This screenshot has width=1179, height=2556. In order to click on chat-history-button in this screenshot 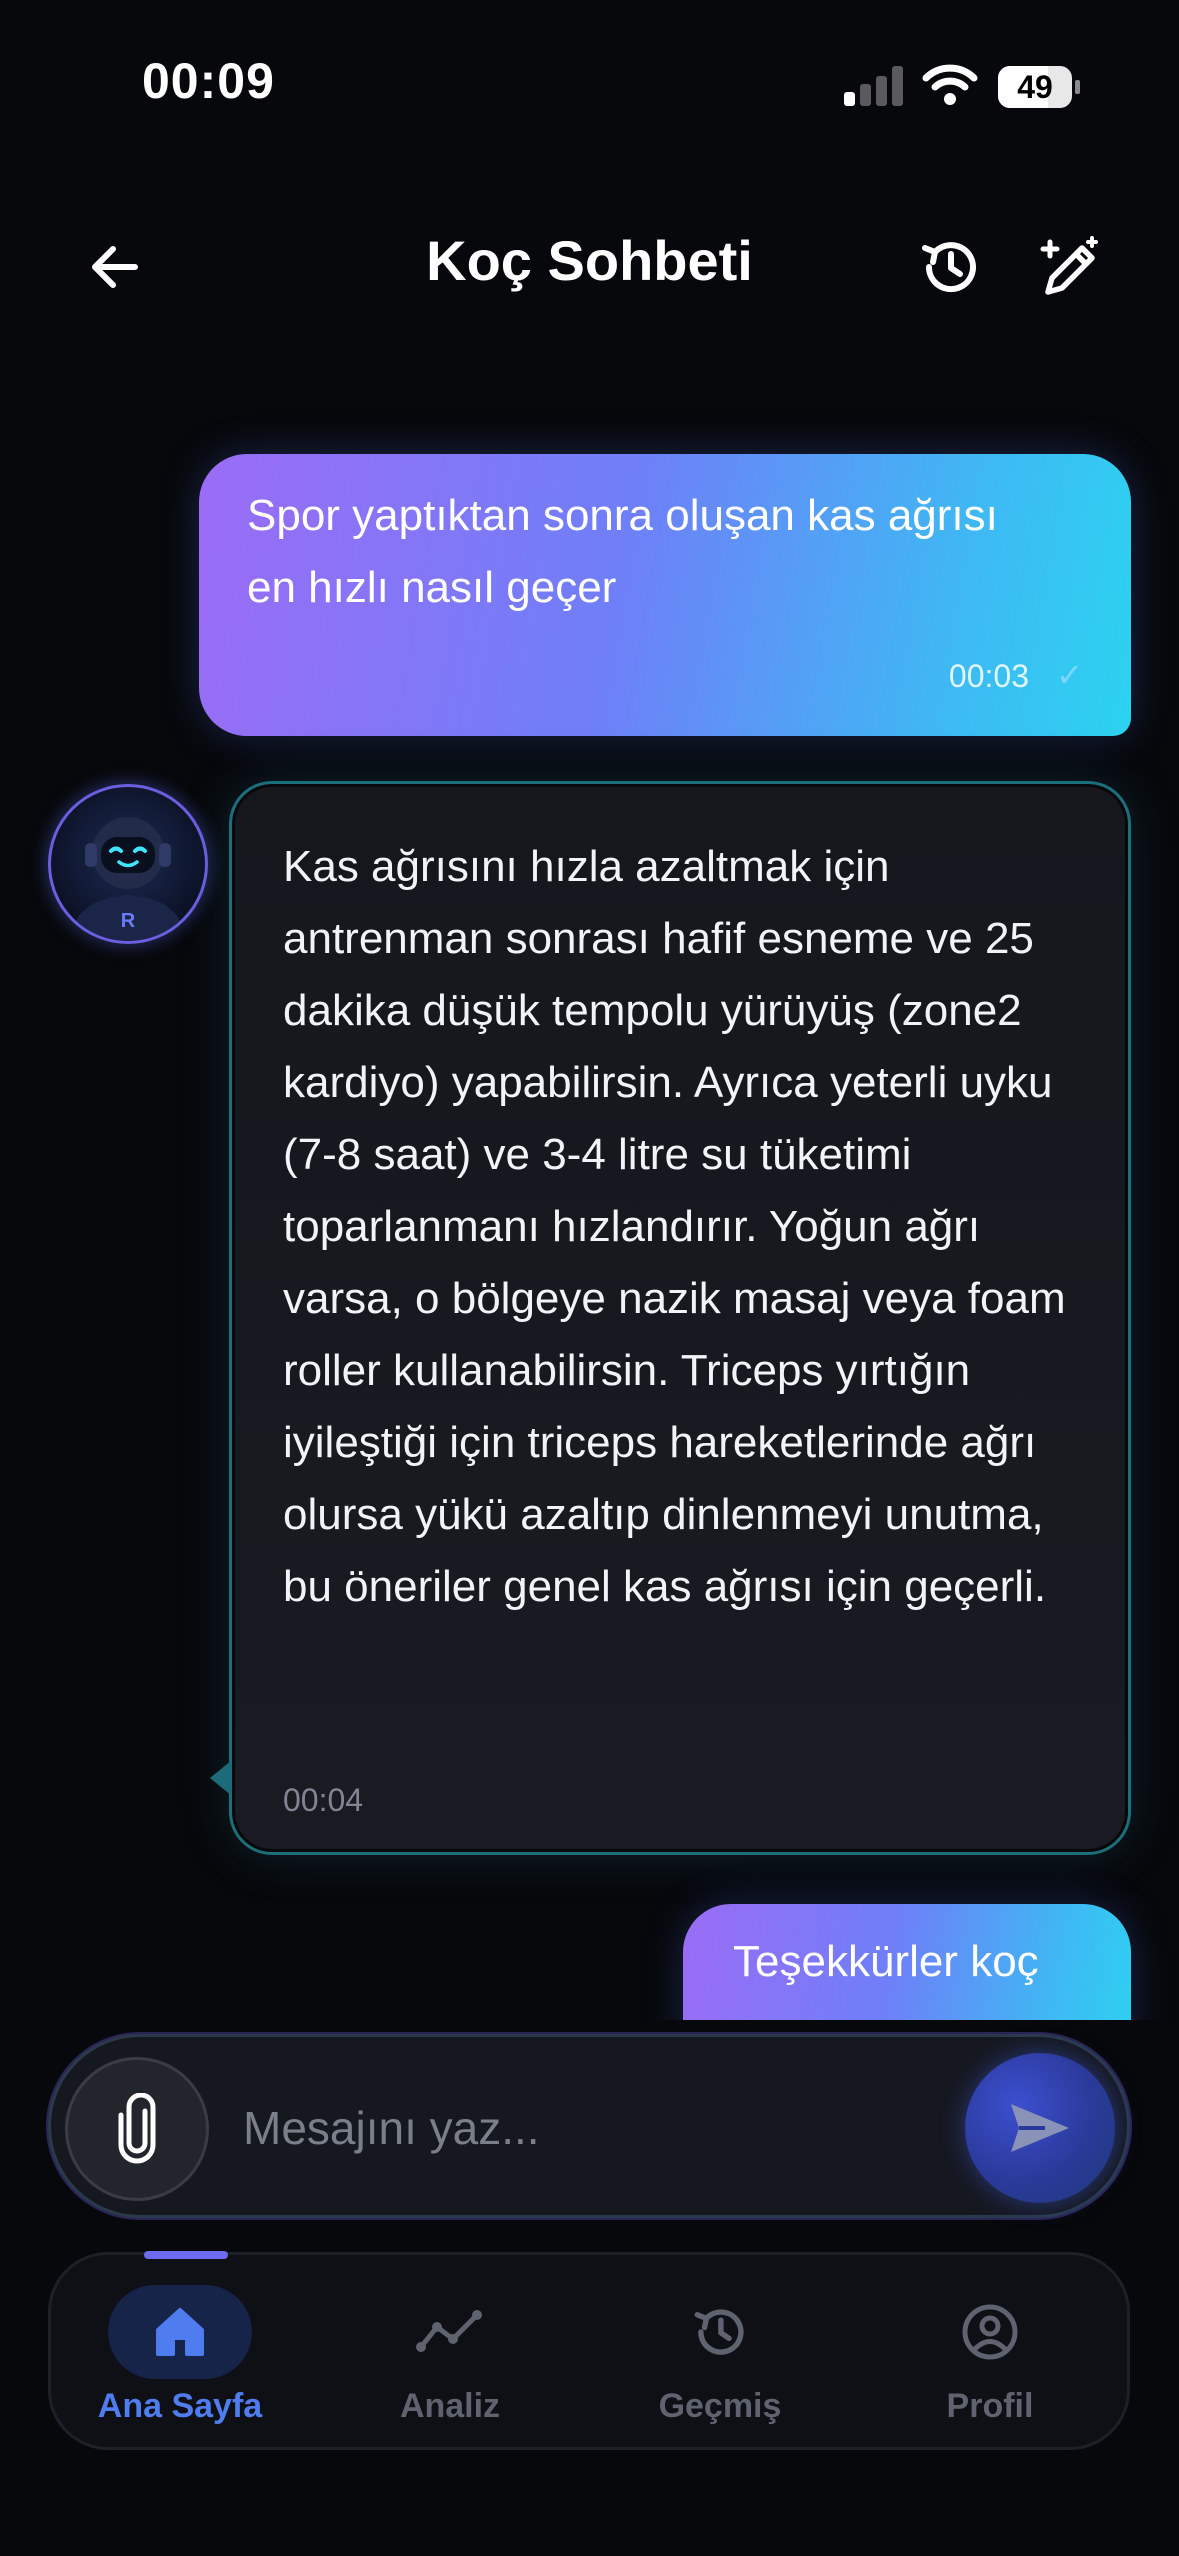, I will do `click(950, 267)`.